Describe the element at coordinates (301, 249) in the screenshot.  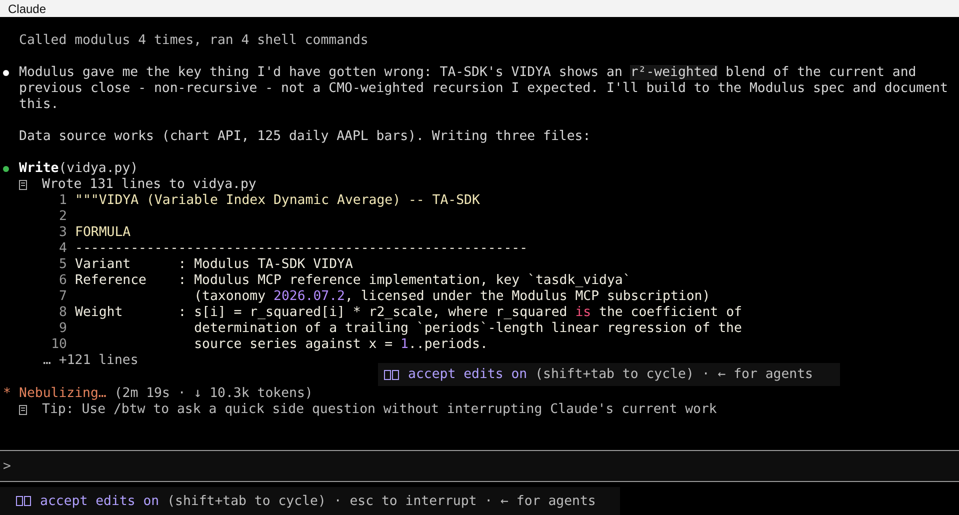
I see `code-line: ---------------------------------------------------------` at that location.